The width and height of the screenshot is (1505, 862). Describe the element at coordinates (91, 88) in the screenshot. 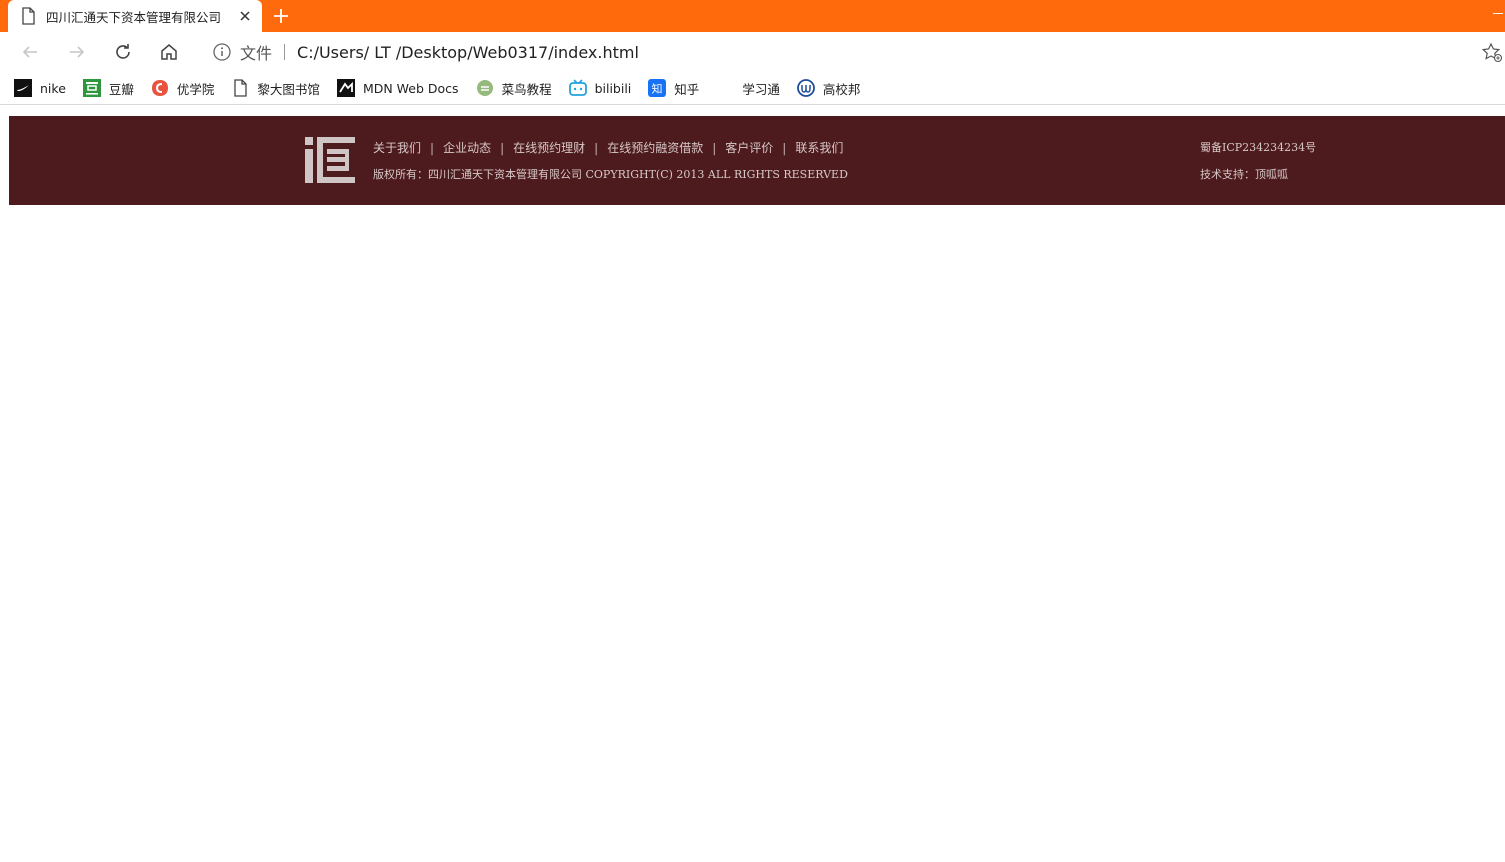

I see `douban-icon` at that location.